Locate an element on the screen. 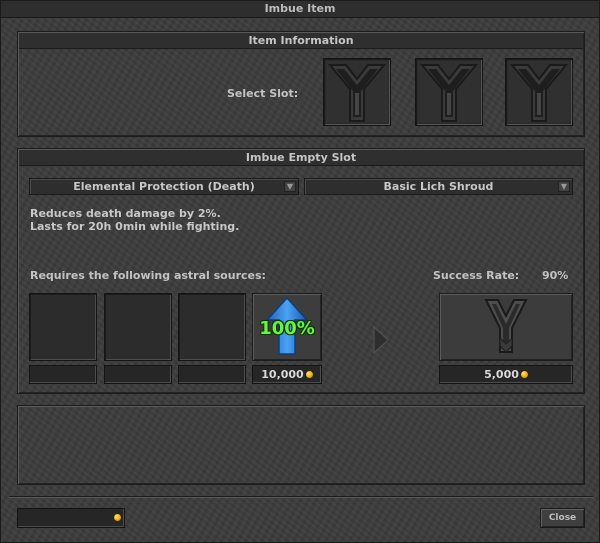 The image size is (600, 543). protection-cost: 10,000 is located at coordinates (282, 374).